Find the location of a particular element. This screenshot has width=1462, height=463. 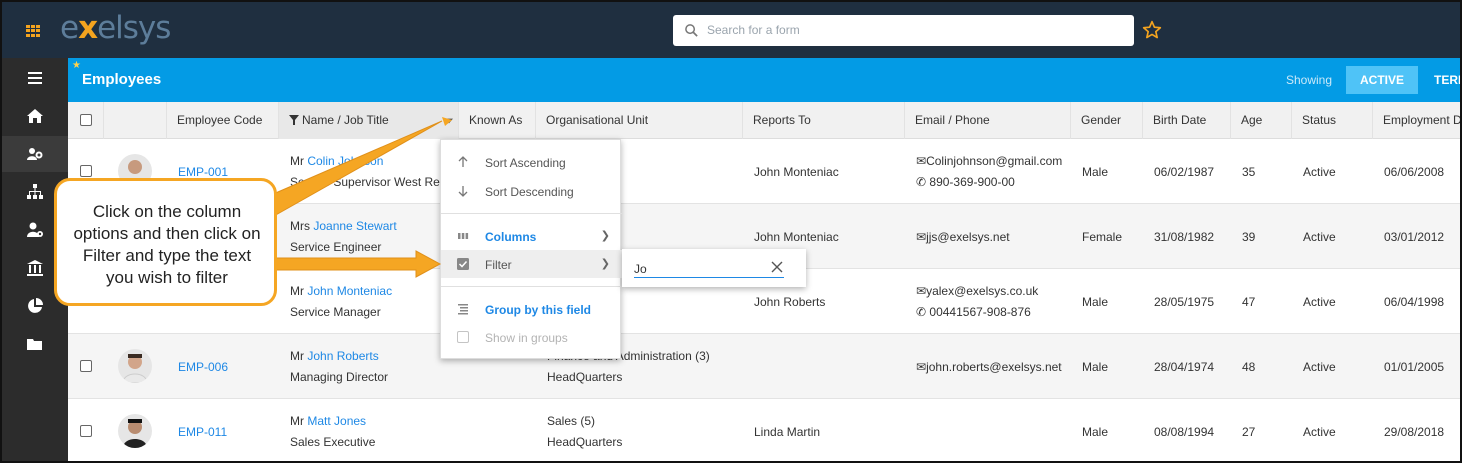

callout-arrow-to-filter is located at coordinates (358, 264).